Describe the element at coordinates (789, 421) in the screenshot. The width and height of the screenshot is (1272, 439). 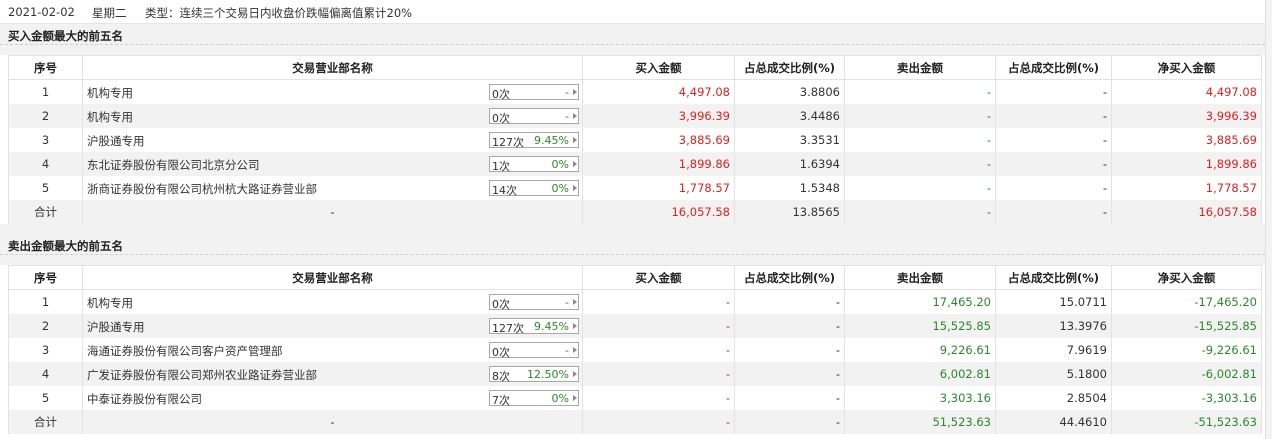
I see `total-buy-ratio: -` at that location.